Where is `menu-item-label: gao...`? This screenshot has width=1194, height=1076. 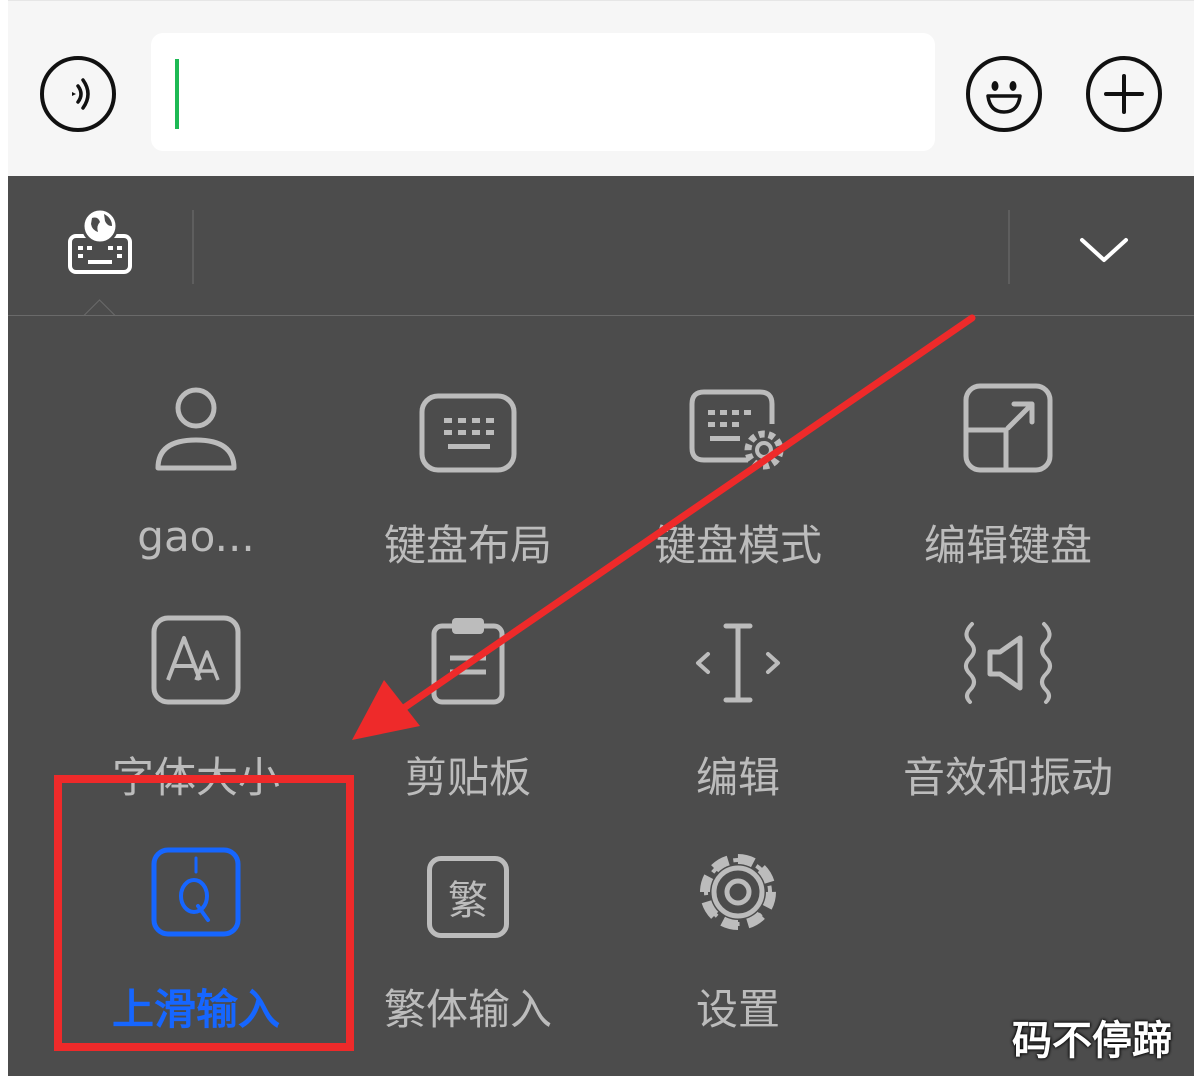 menu-item-label: gao... is located at coordinates (196, 536).